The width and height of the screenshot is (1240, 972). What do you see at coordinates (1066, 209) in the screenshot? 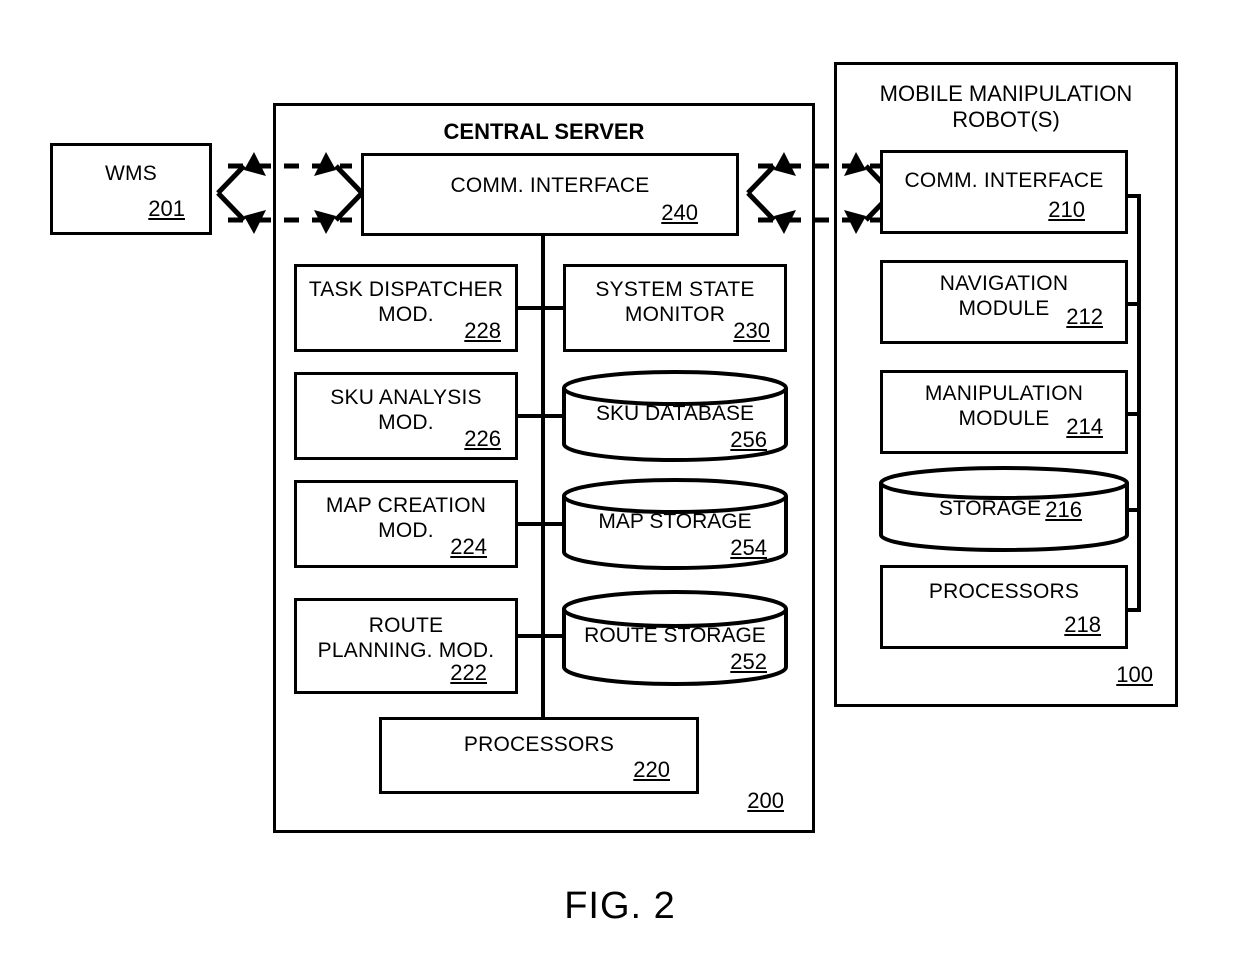
I see `robot-comm-interface-ref: 210` at bounding box center [1066, 209].